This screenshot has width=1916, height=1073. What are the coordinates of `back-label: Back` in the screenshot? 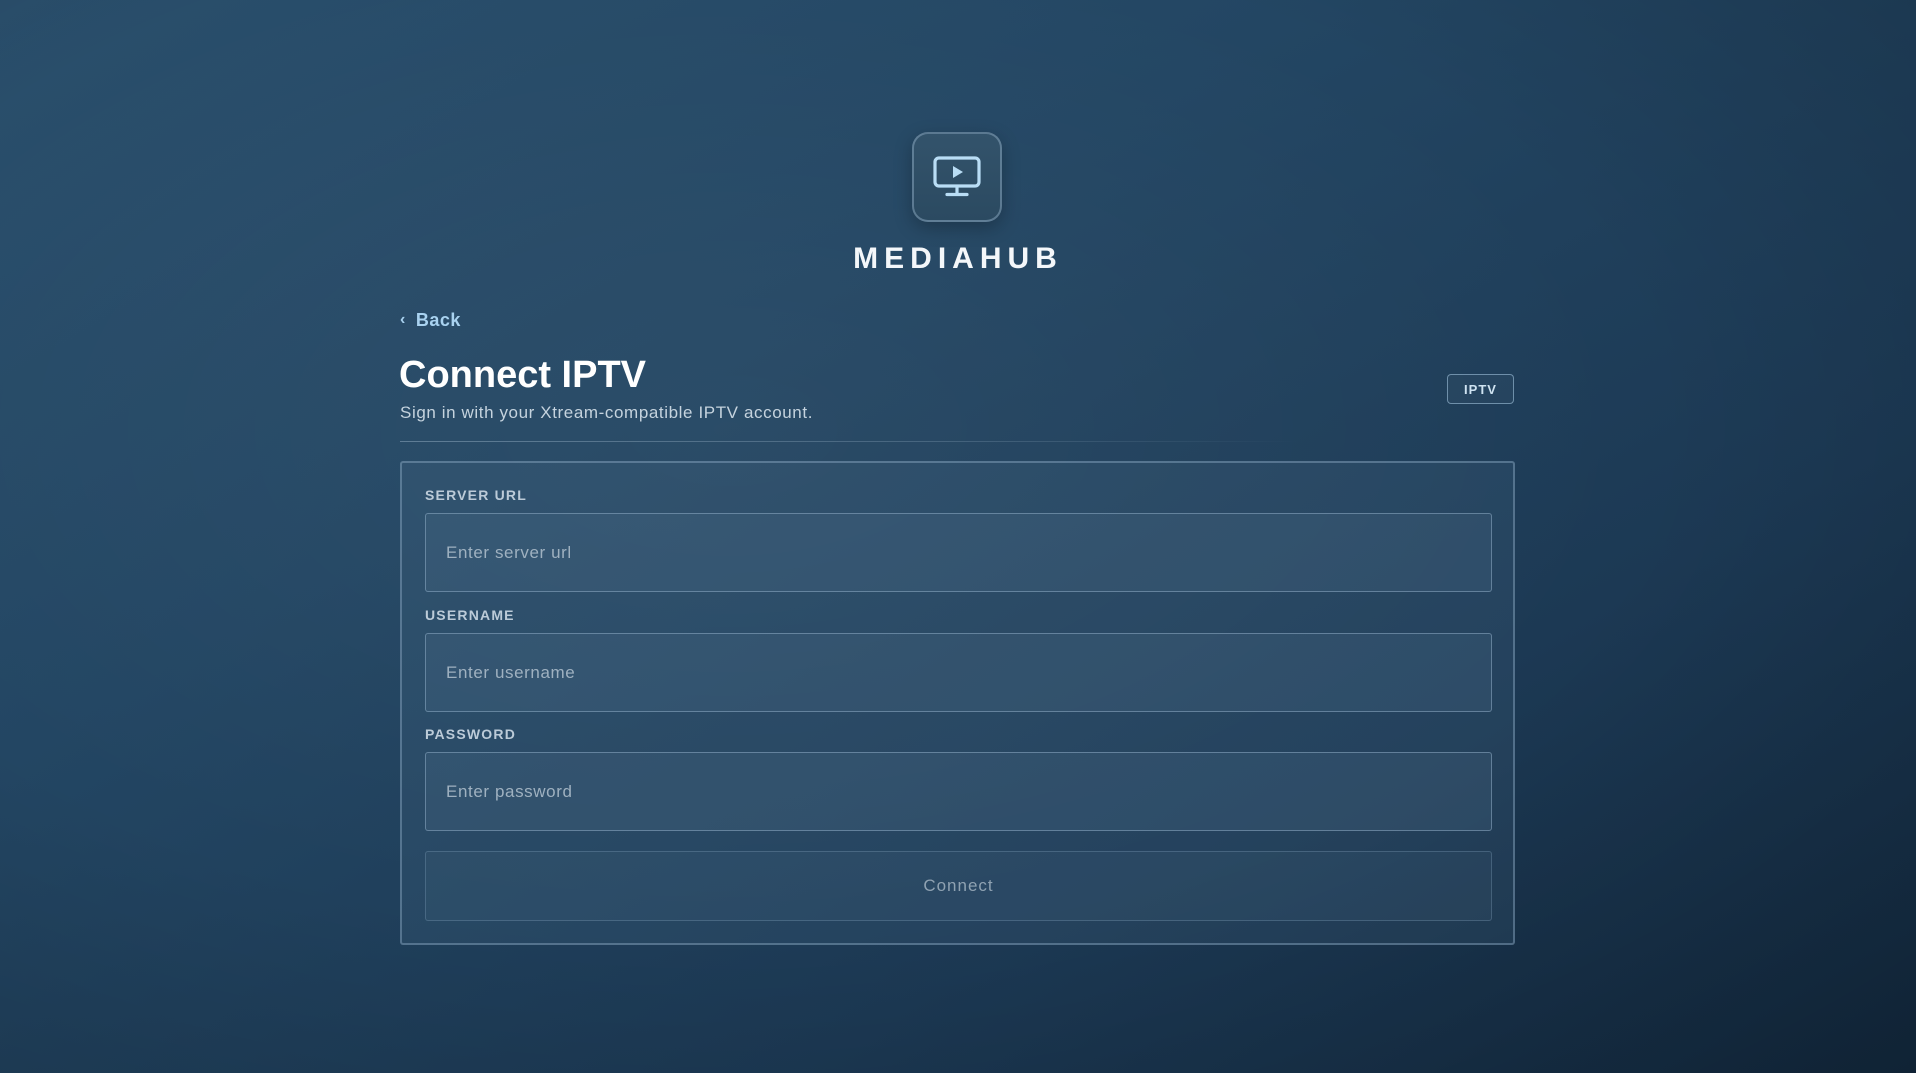 It's located at (438, 319).